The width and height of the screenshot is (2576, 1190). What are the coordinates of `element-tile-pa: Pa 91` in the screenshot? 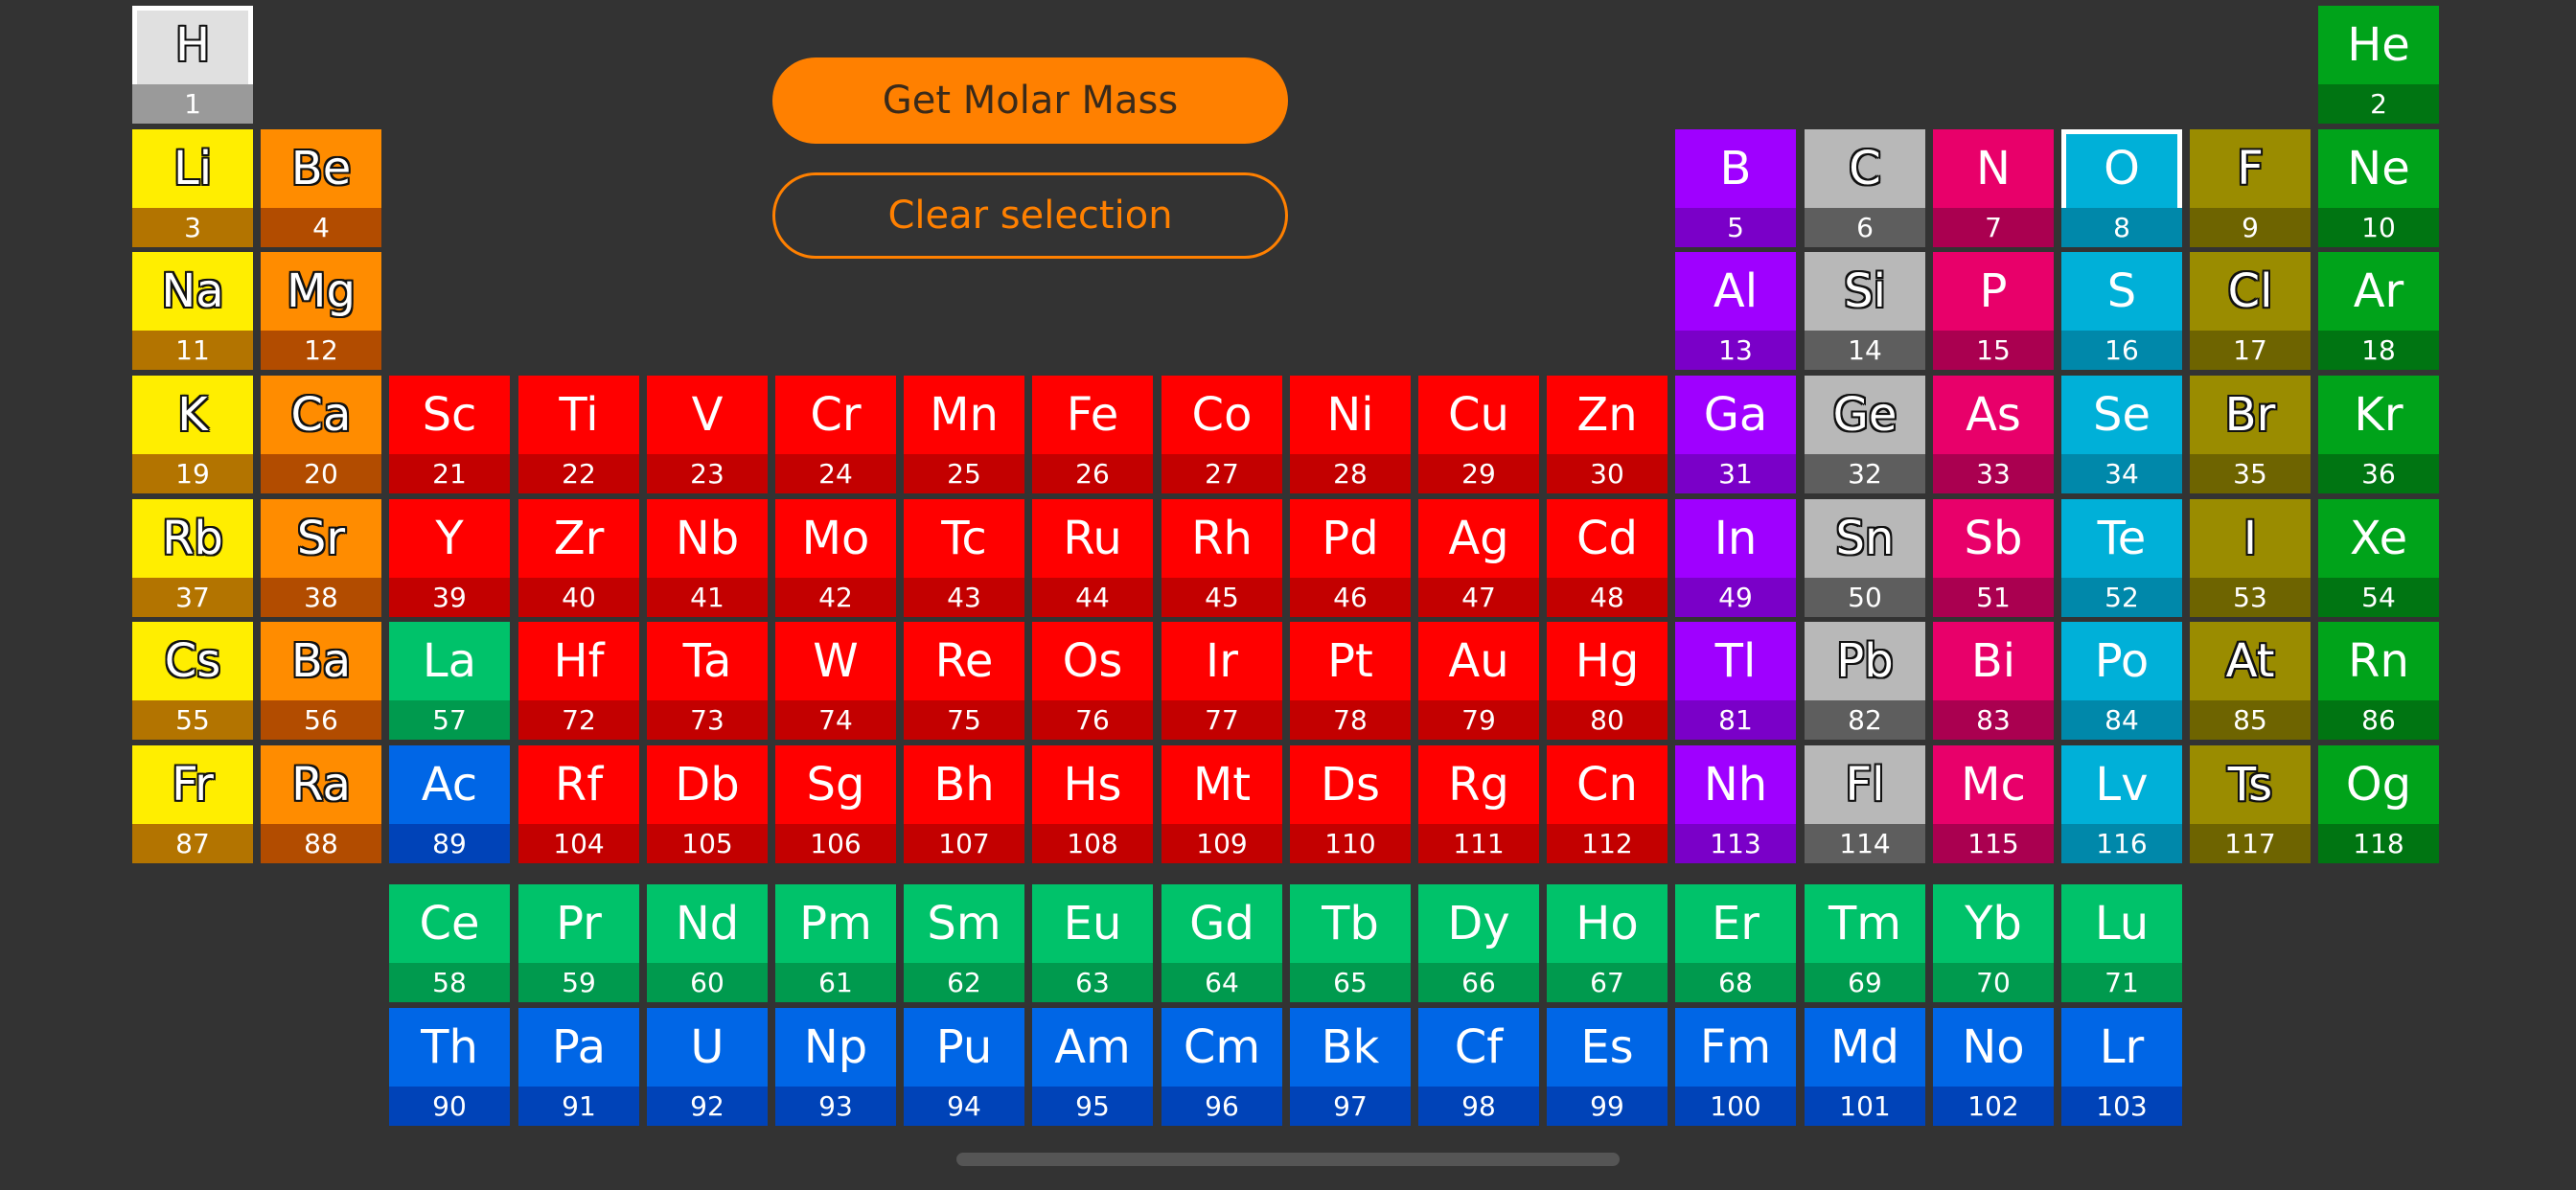 It's located at (578, 1067).